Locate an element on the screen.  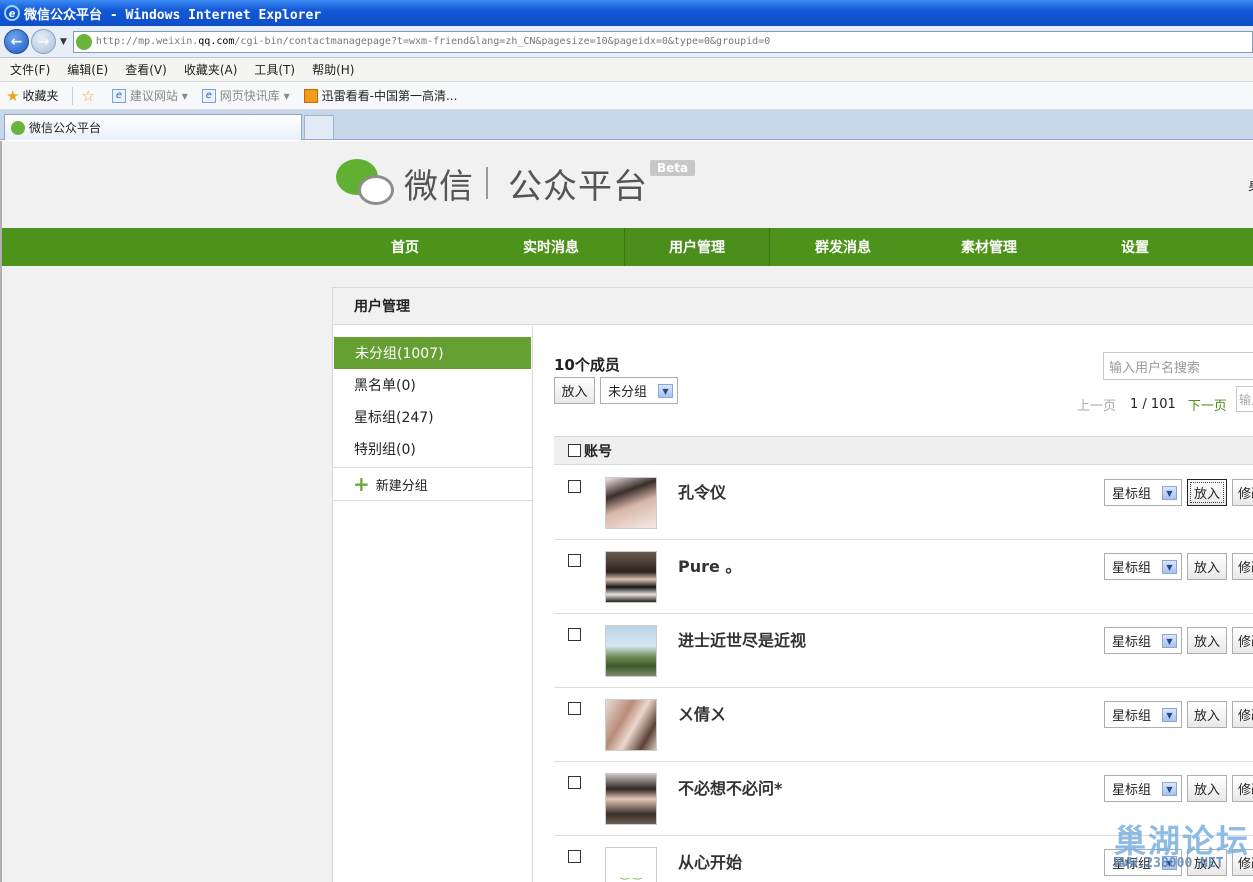
wechat-logo: 微信 公众平台 is located at coordinates (491, 183).